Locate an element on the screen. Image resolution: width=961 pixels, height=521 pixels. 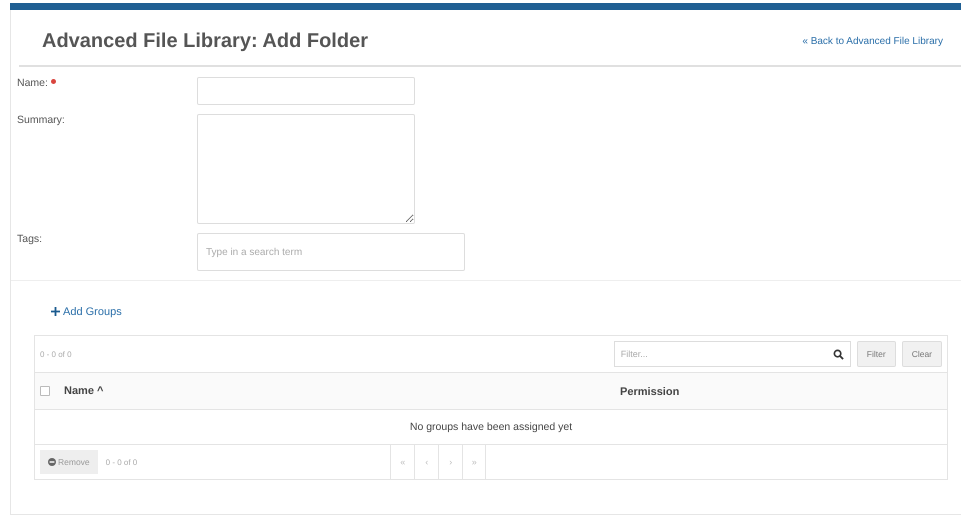
plus-icon is located at coordinates (55, 311).